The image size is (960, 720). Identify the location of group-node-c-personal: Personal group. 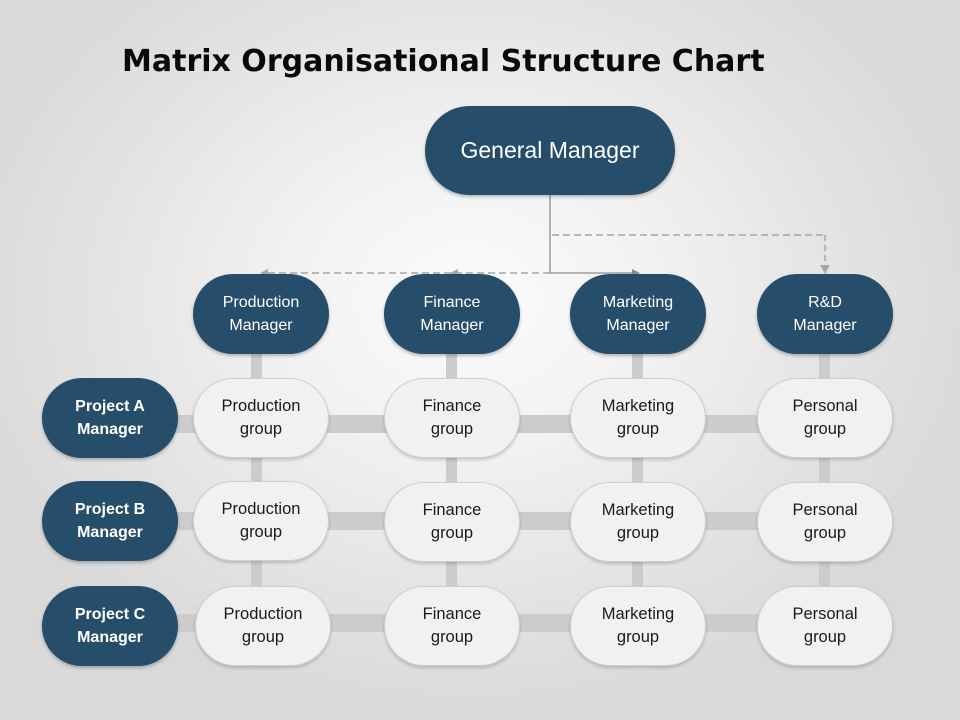
(825, 626).